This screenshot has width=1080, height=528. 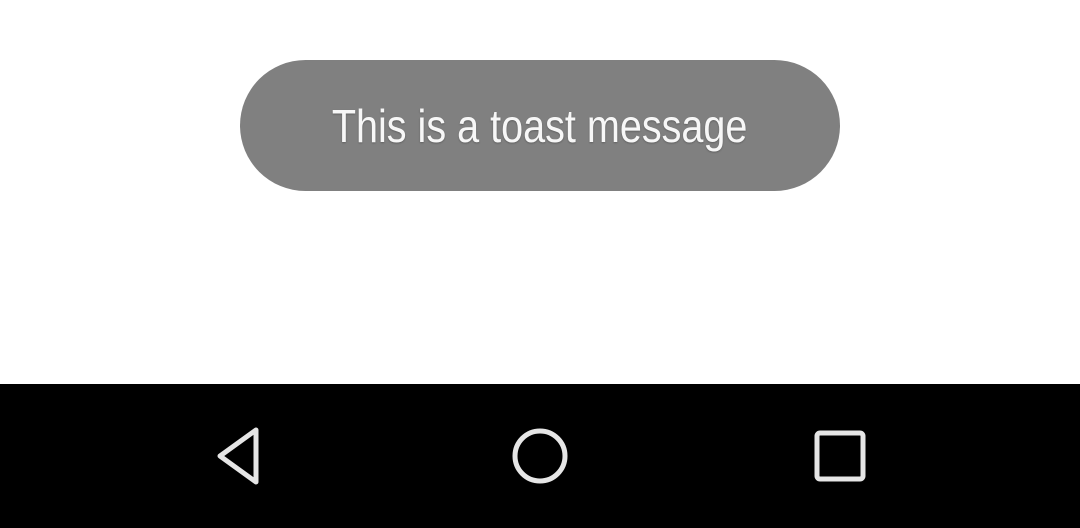 I want to click on recents-button, so click(x=840, y=456).